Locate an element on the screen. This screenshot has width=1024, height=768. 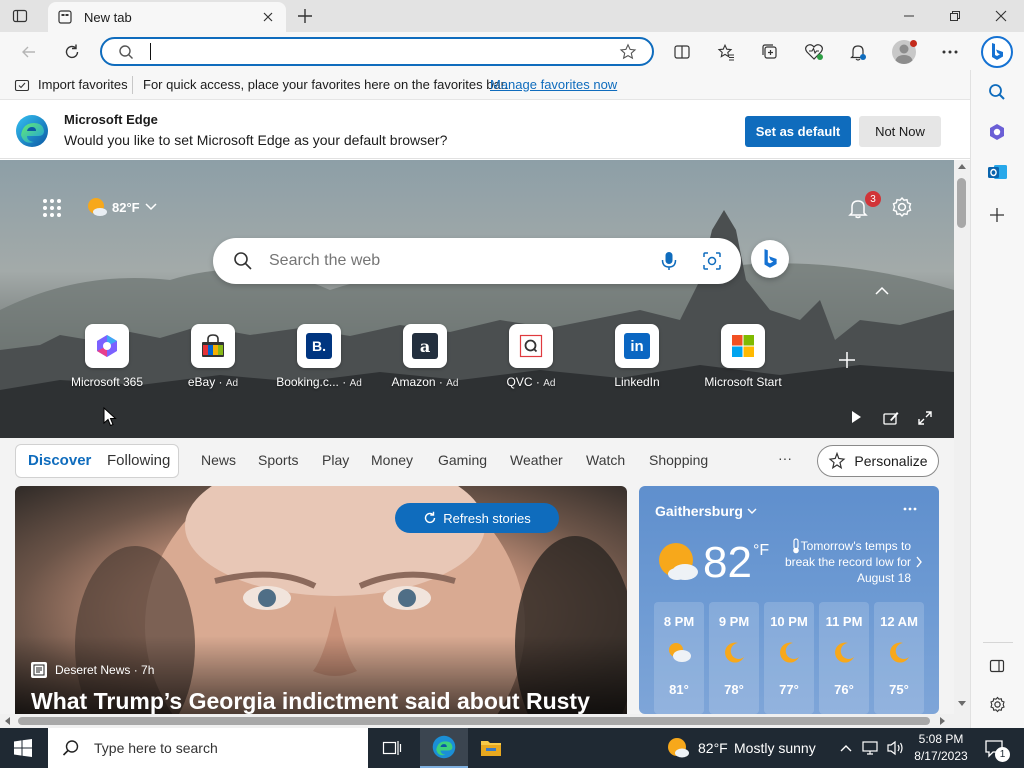
scroll-up-arrow-icon is located at coordinates (962, 166).